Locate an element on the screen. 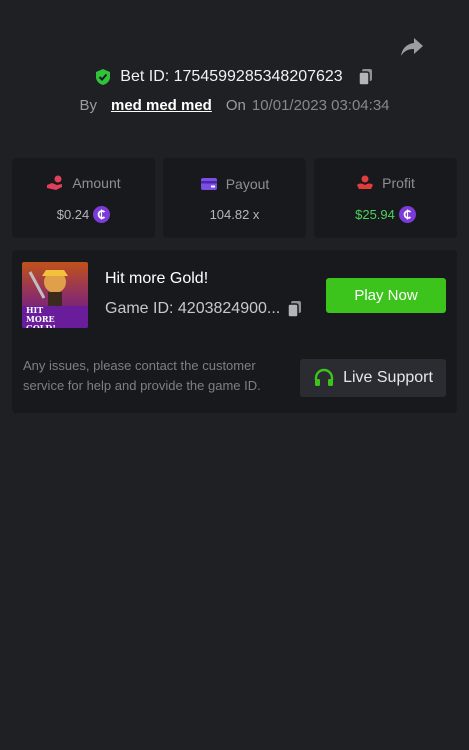 This screenshot has width=469, height=750. amount-stat: Amount $0.24 is located at coordinates (83, 198).